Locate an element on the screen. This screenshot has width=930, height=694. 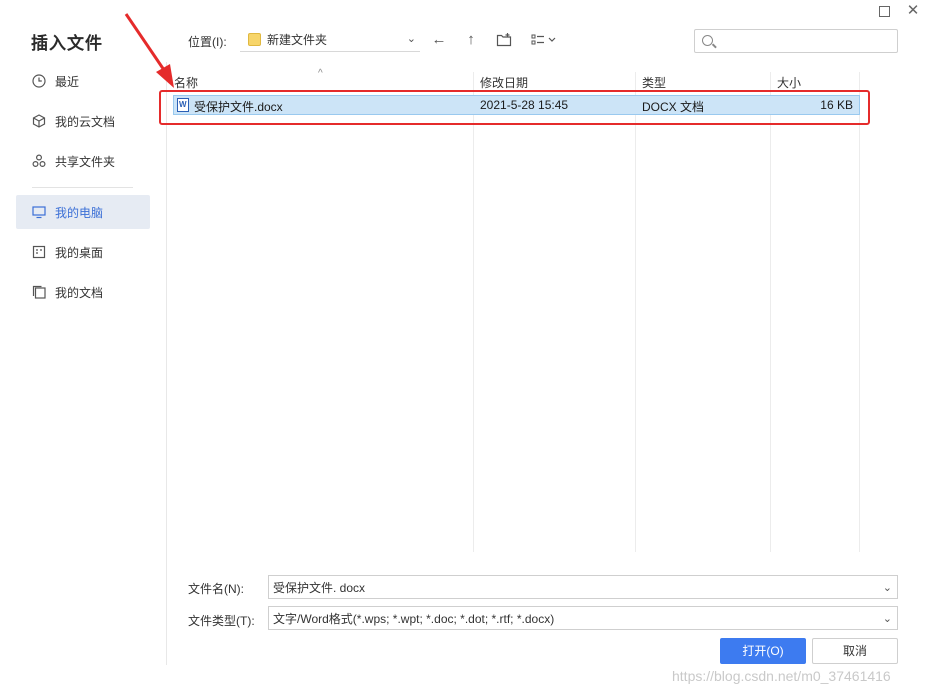
search-icon is located at coordinates (707, 40).